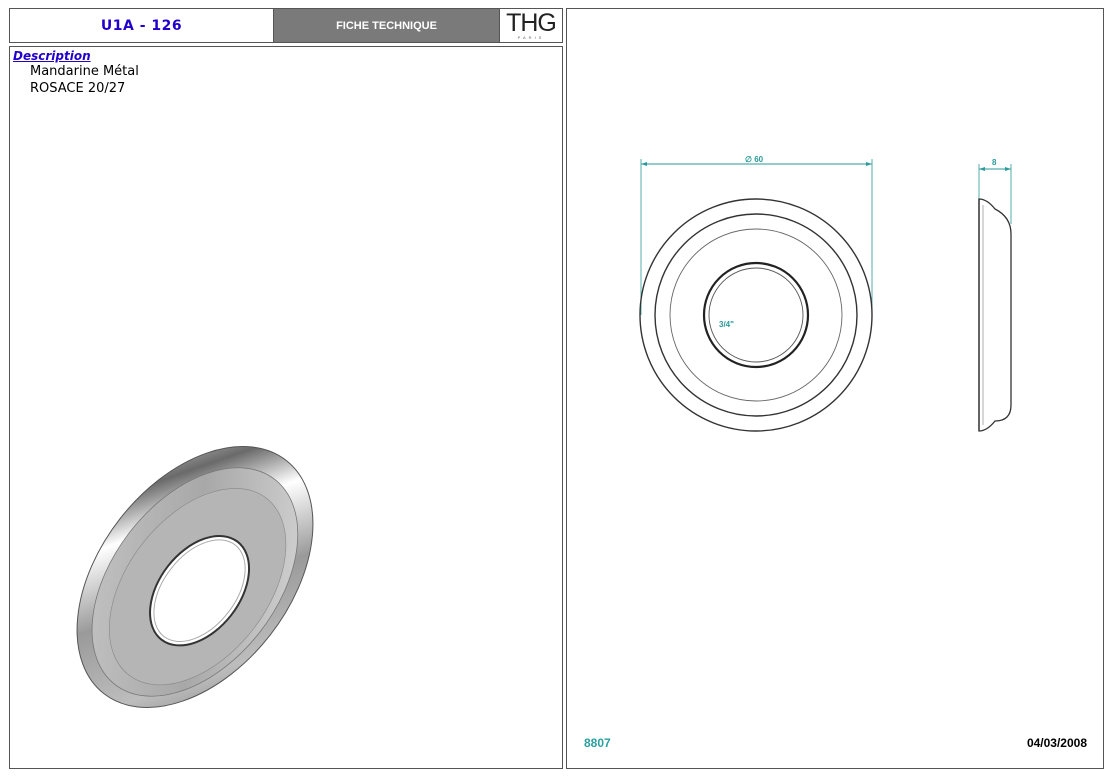 This screenshot has width=1113, height=777. What do you see at coordinates (84, 71) in the screenshot?
I see `description-line-1: Mandarine Métal` at bounding box center [84, 71].